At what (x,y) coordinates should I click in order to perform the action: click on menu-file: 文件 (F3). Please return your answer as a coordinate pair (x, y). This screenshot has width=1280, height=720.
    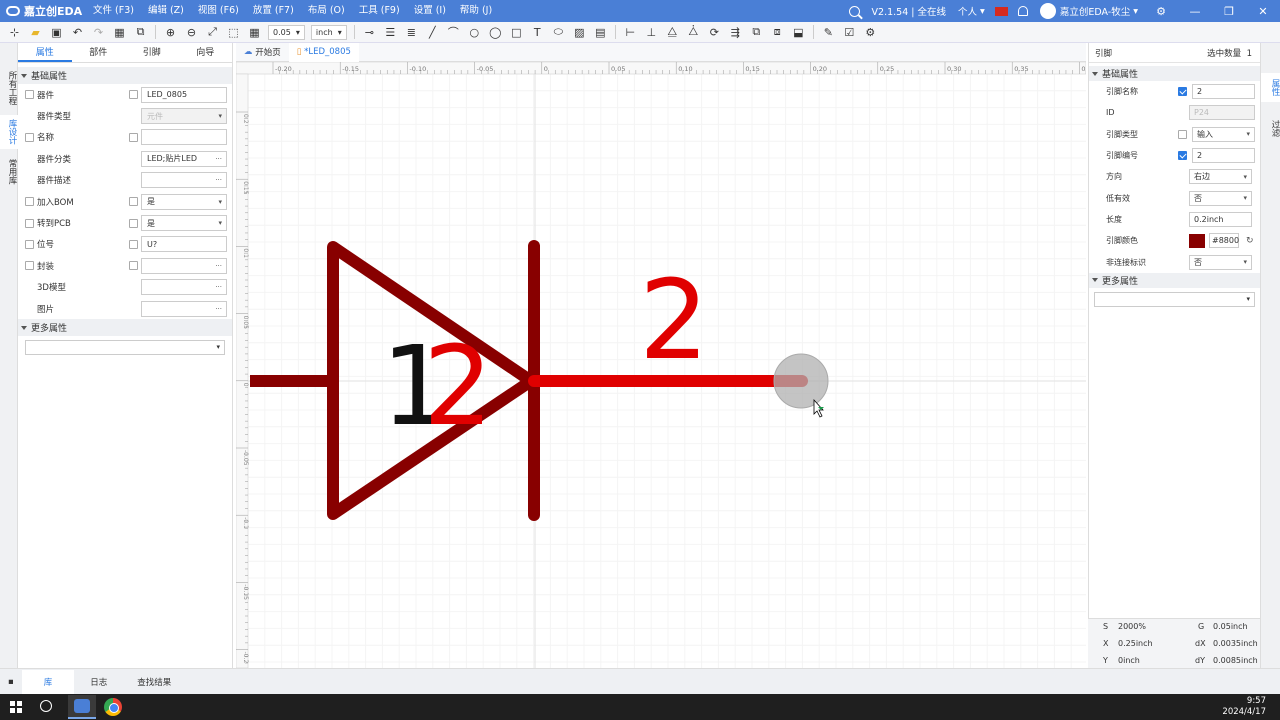
    Looking at the image, I should click on (113, 11).